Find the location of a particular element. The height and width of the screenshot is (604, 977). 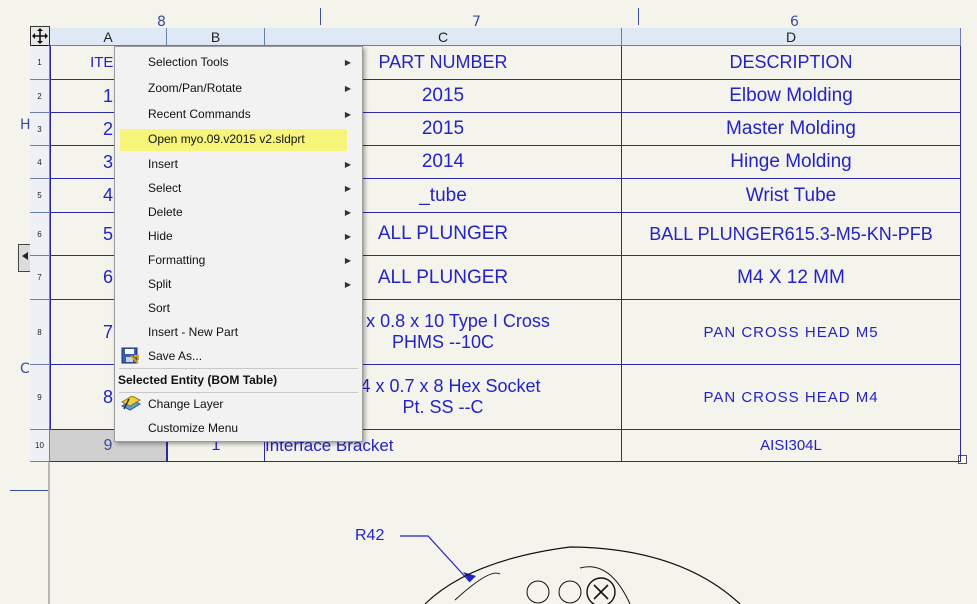

menu-item-customize-menu: Customize Menu is located at coordinates (238, 428).